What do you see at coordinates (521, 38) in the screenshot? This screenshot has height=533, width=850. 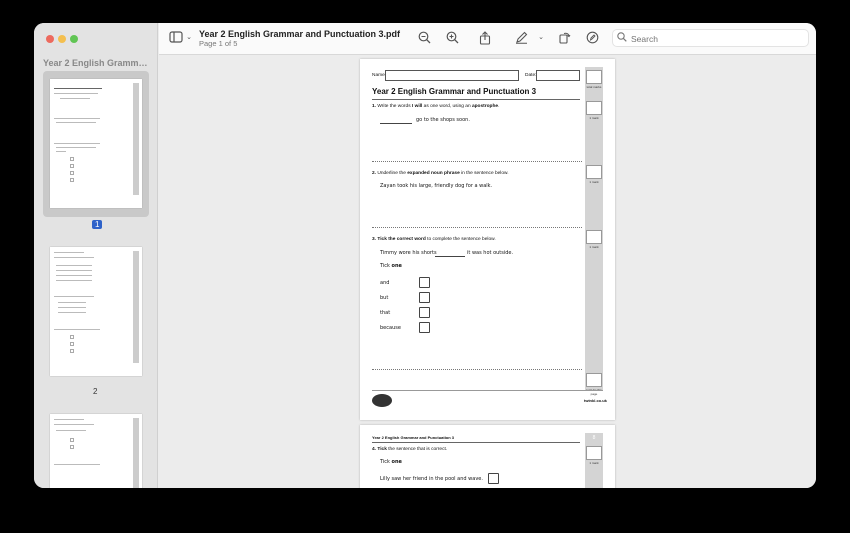 I see `markup-pen-icon` at bounding box center [521, 38].